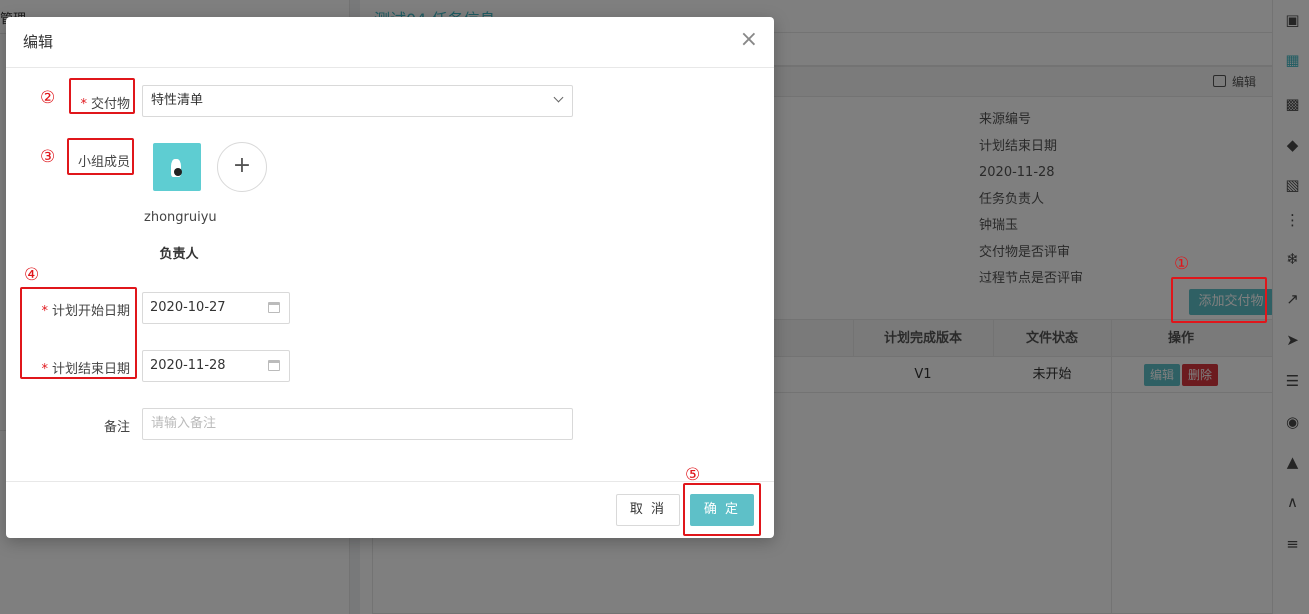  Describe the element at coordinates (648, 510) in the screenshot. I see `cancel-button: 取 消` at that location.